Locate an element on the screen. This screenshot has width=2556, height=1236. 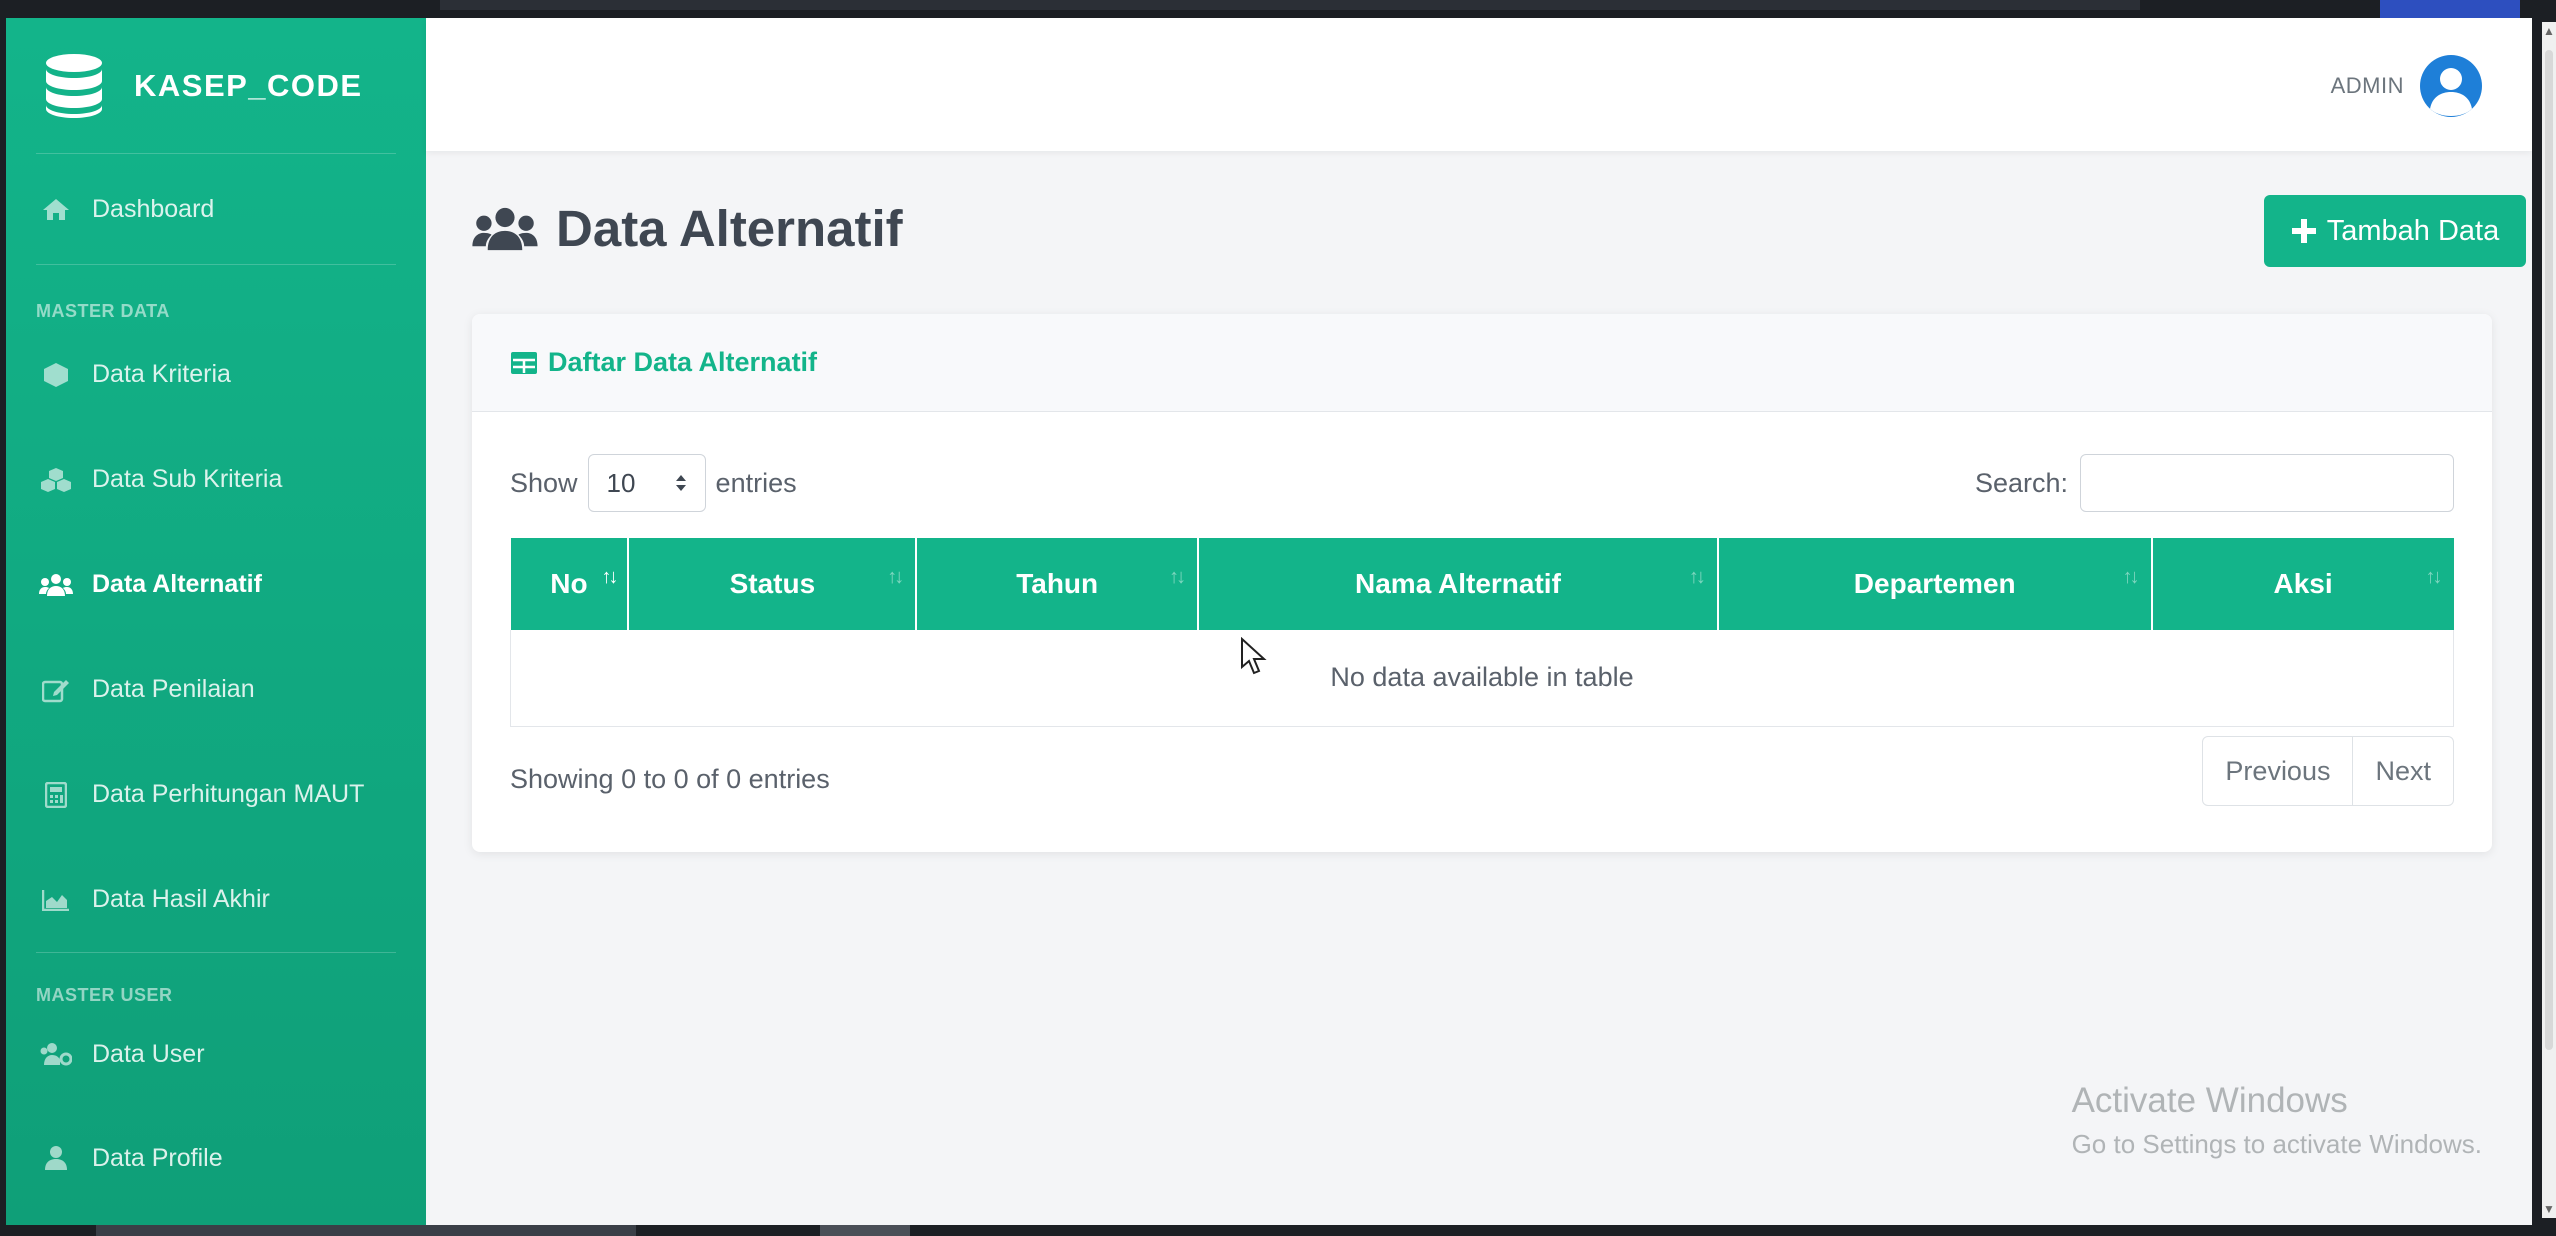
card-title: Daftar Data Alternatif is located at coordinates (683, 362).